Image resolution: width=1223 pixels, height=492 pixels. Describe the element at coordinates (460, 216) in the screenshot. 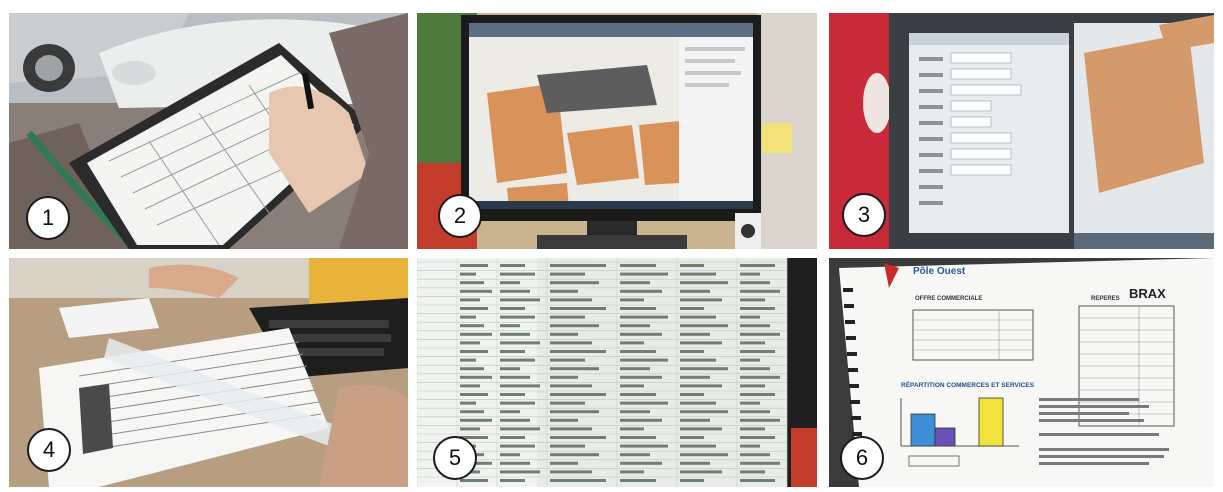

I see `panel-number-badge: 2` at that location.